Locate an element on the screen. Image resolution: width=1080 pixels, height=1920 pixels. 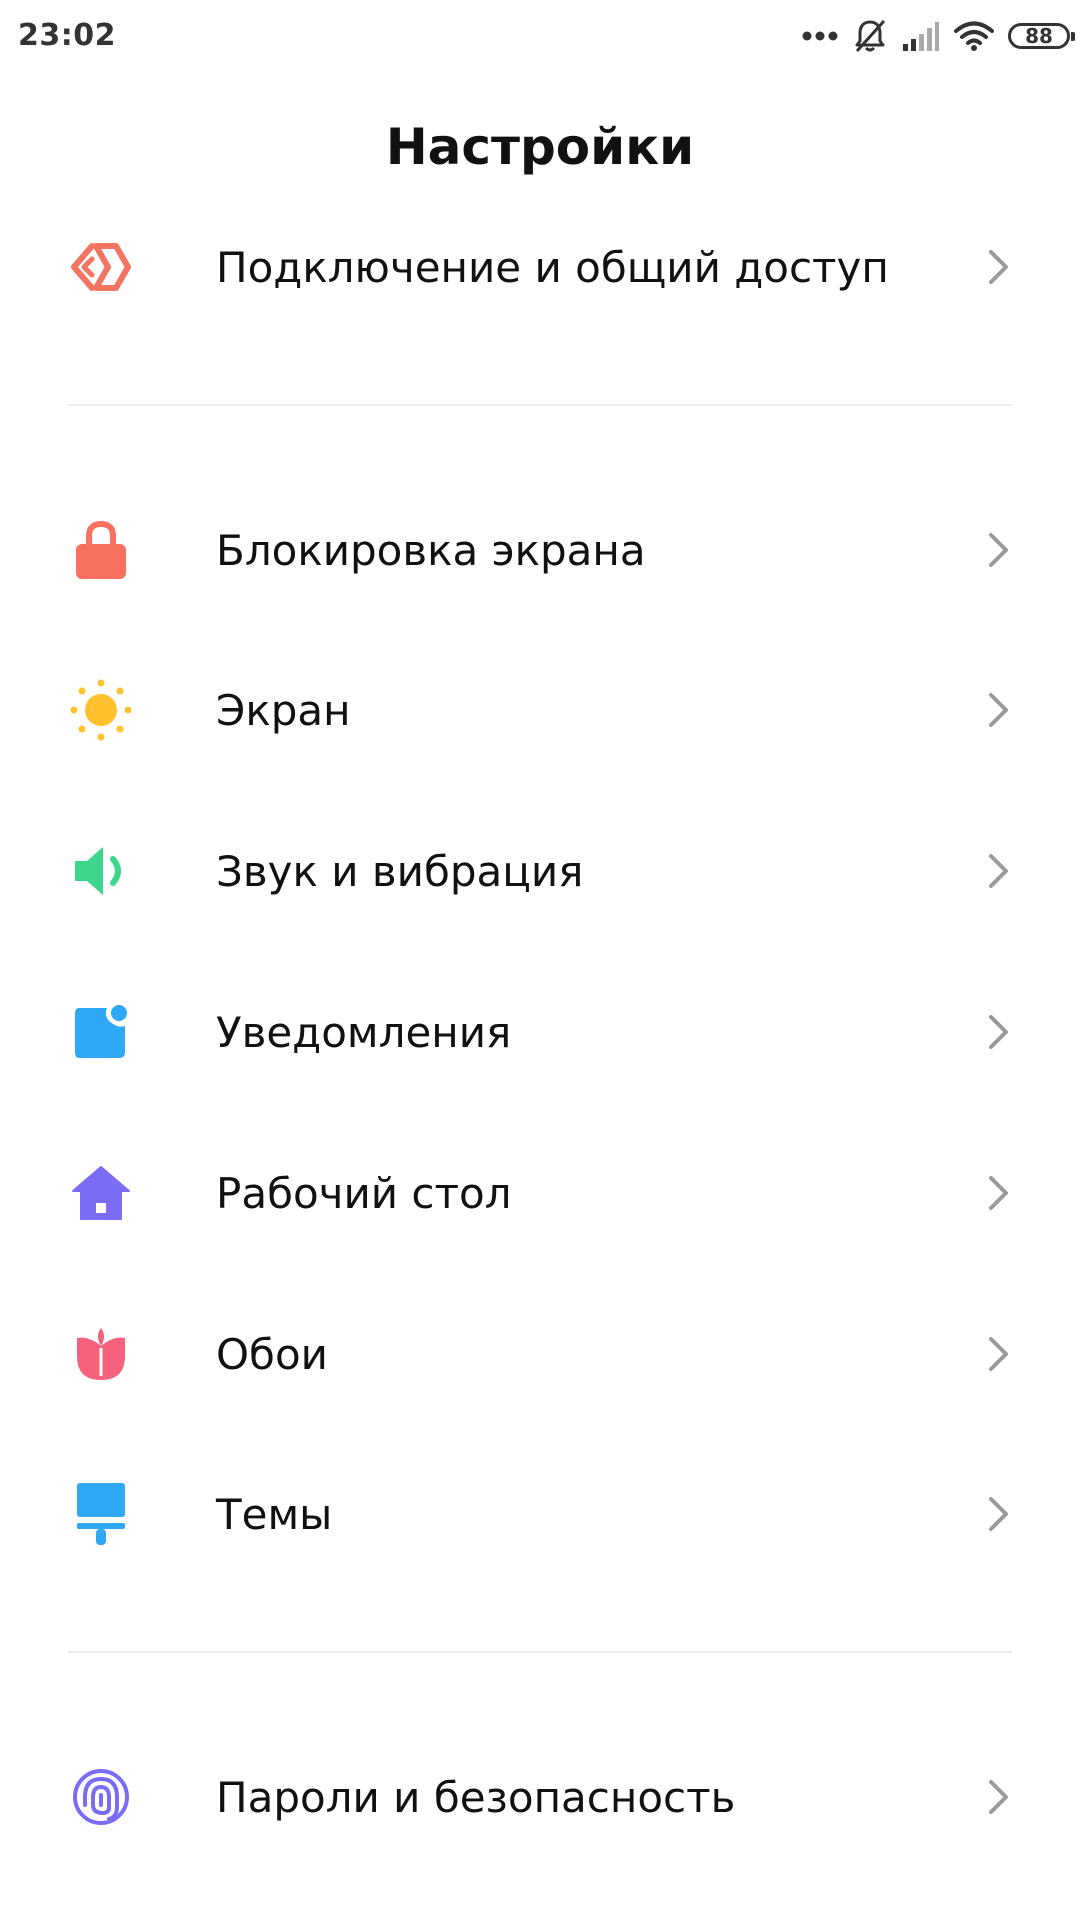
settings-item-notifications: Уведомления is located at coordinates (540, 1032).